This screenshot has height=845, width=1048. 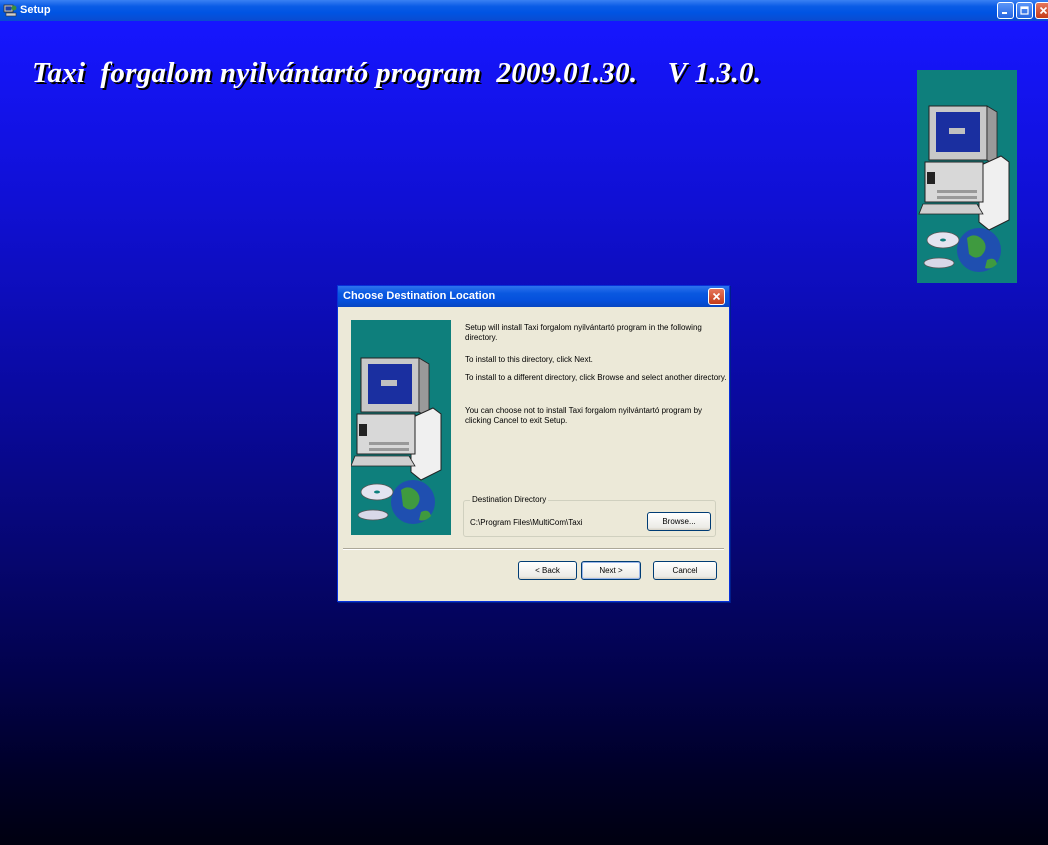 I want to click on dialog-title: Choose Destination Location, so click(x=419, y=296).